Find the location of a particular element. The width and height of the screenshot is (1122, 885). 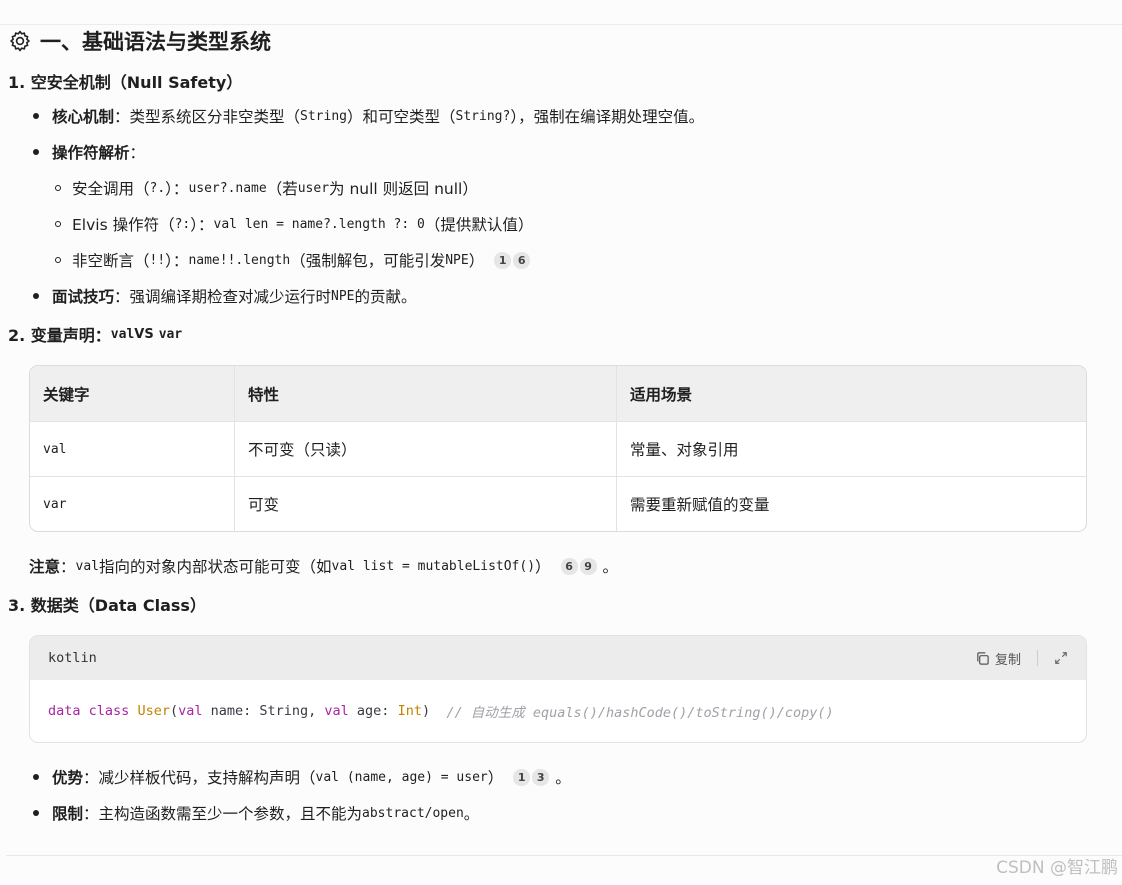

code-token: ( is located at coordinates (174, 711).